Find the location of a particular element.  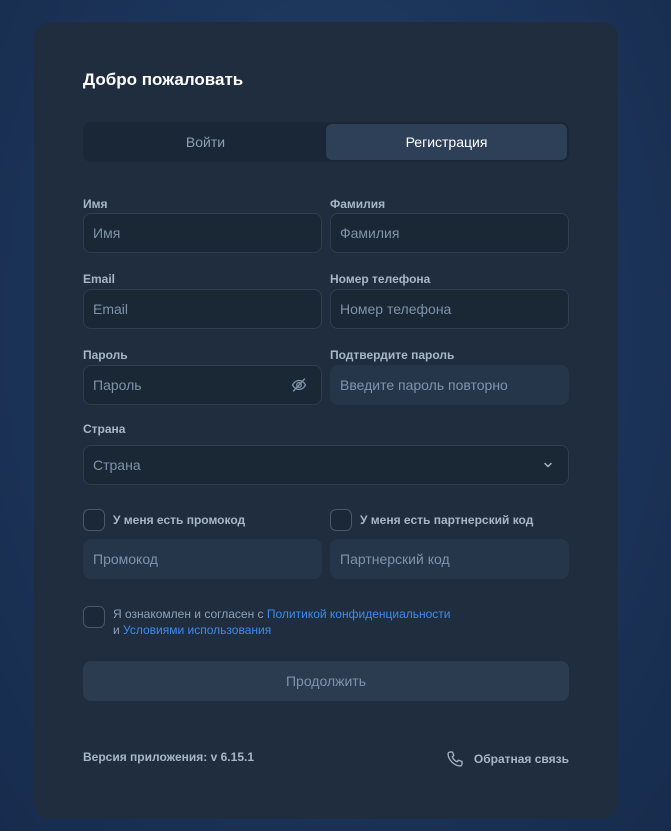

last-name-field: Фамилия is located at coordinates (449, 233).